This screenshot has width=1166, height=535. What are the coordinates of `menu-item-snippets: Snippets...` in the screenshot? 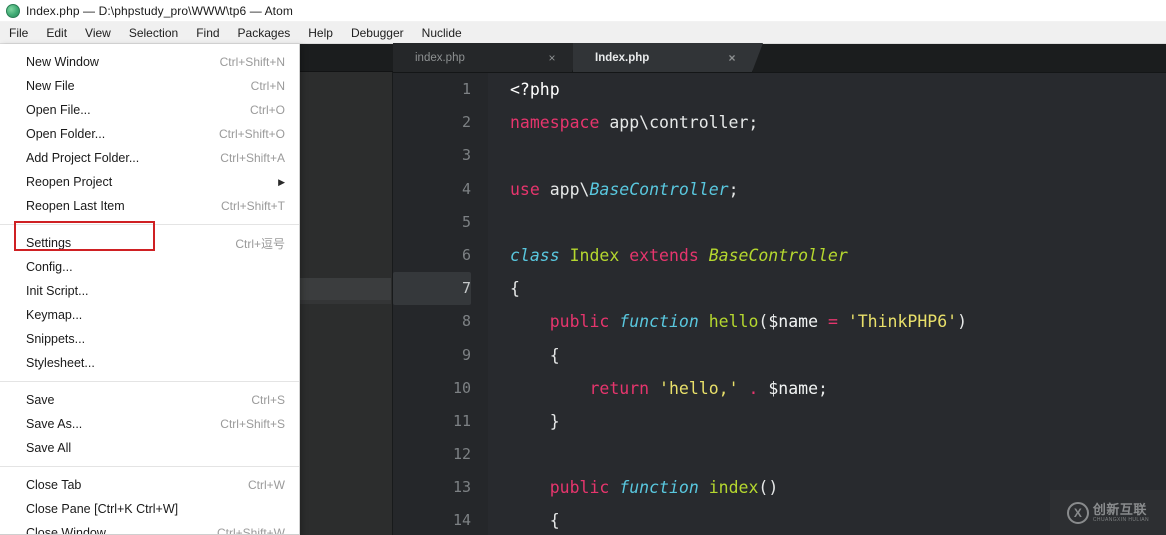 It's located at (149, 339).